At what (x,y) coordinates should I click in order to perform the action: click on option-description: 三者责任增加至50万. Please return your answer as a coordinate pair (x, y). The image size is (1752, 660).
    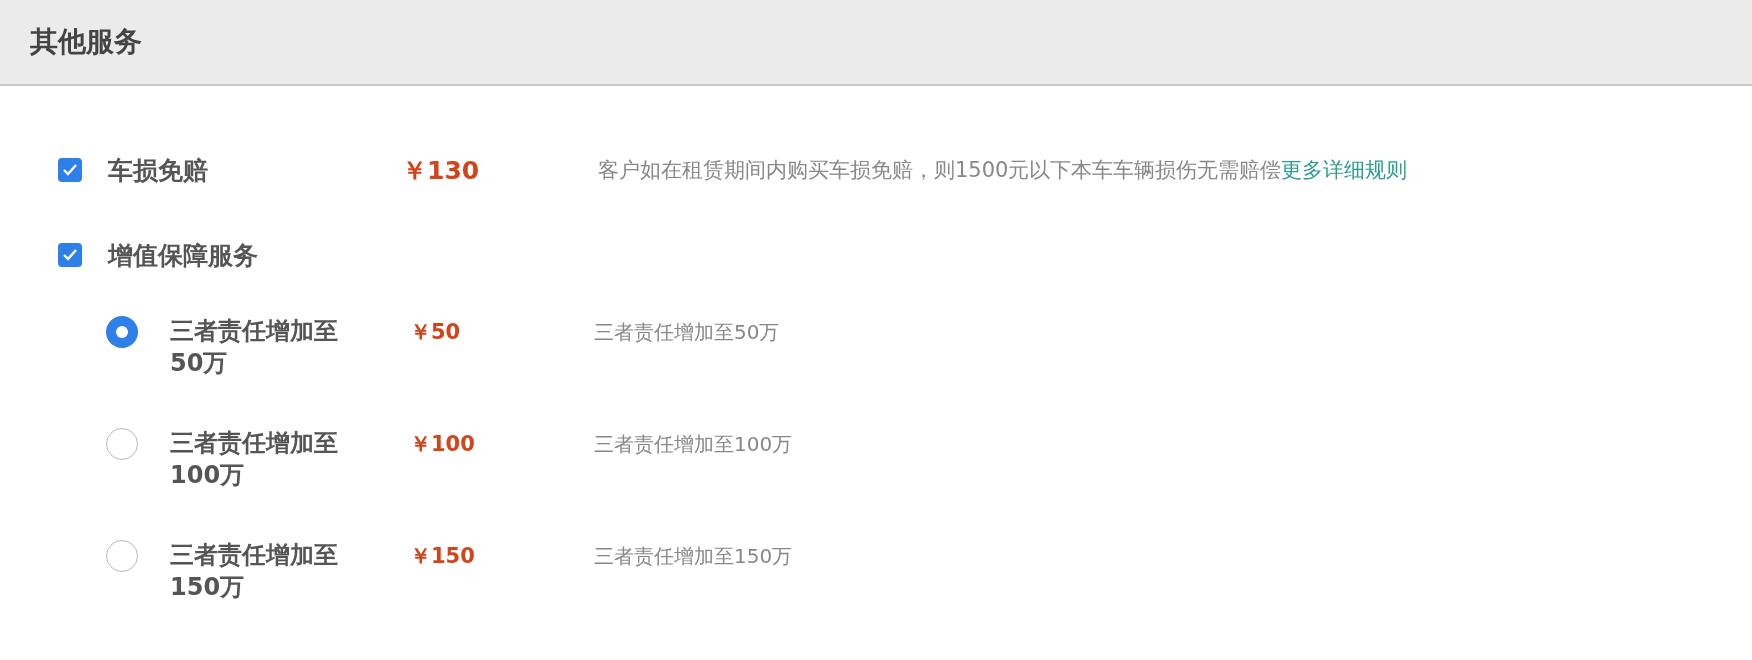
    Looking at the image, I should click on (687, 332).